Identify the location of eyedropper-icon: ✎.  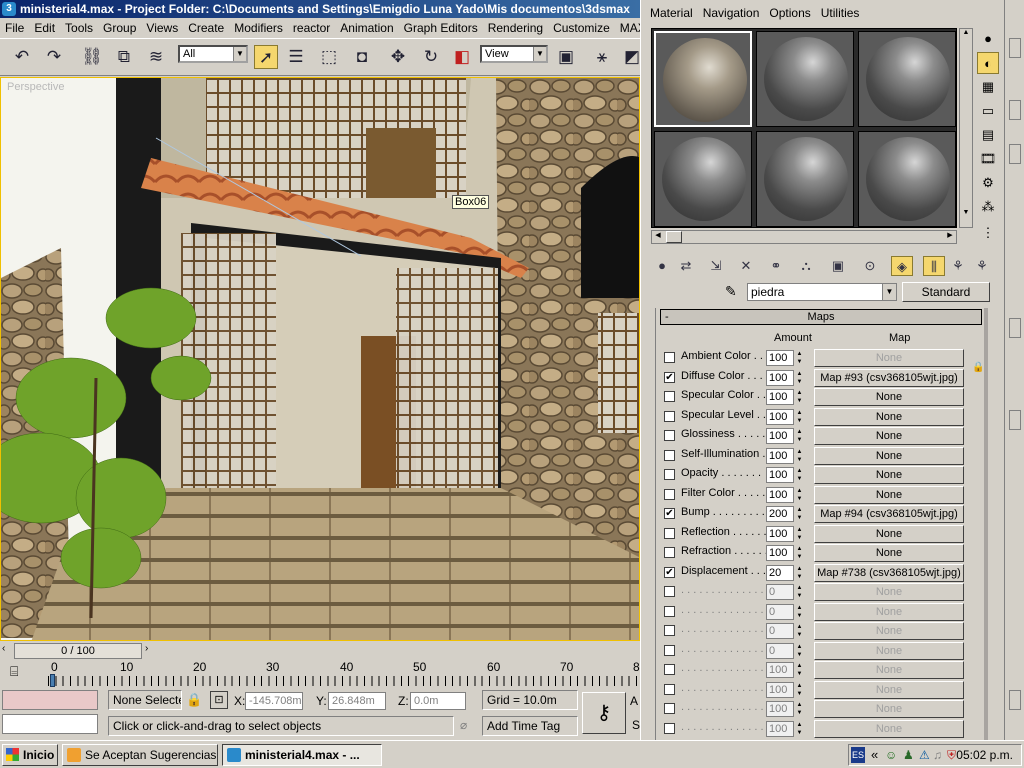
(731, 291).